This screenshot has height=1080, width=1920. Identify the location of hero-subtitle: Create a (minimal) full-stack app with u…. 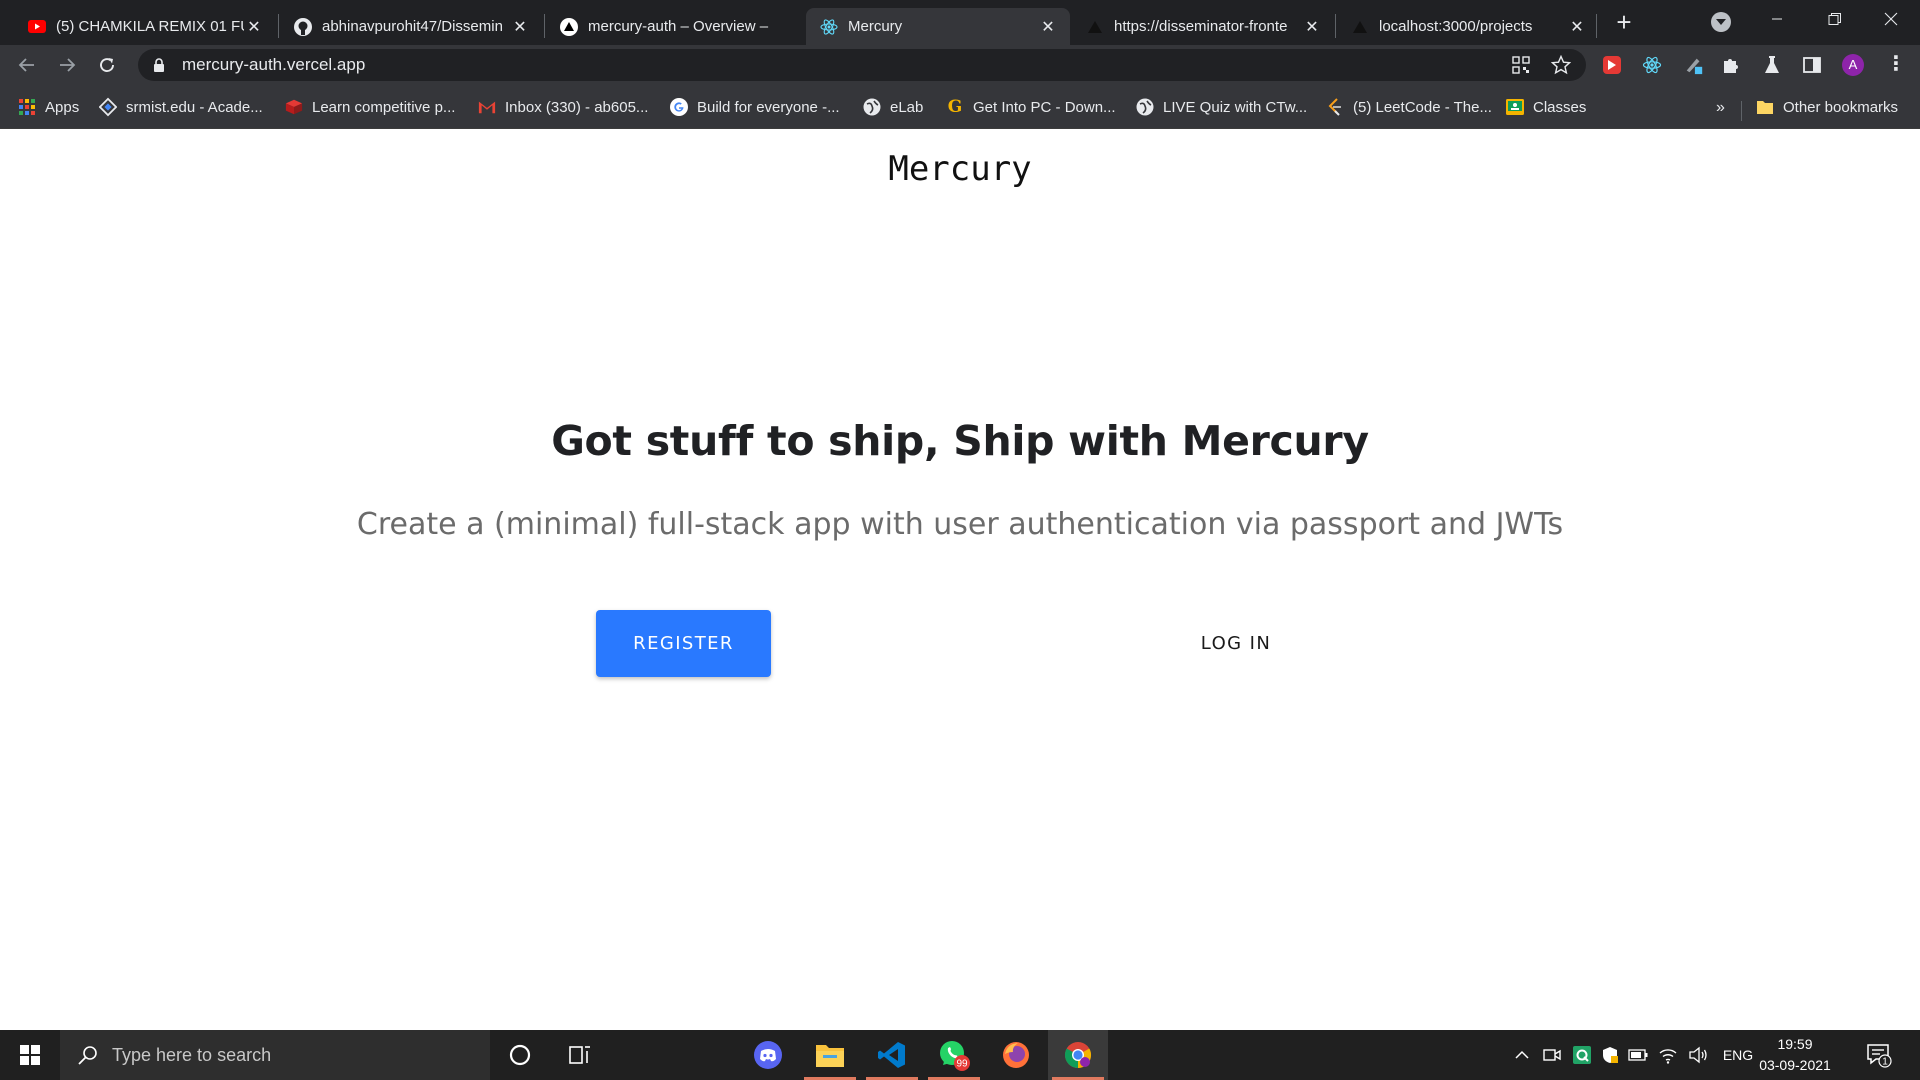
(960, 524).